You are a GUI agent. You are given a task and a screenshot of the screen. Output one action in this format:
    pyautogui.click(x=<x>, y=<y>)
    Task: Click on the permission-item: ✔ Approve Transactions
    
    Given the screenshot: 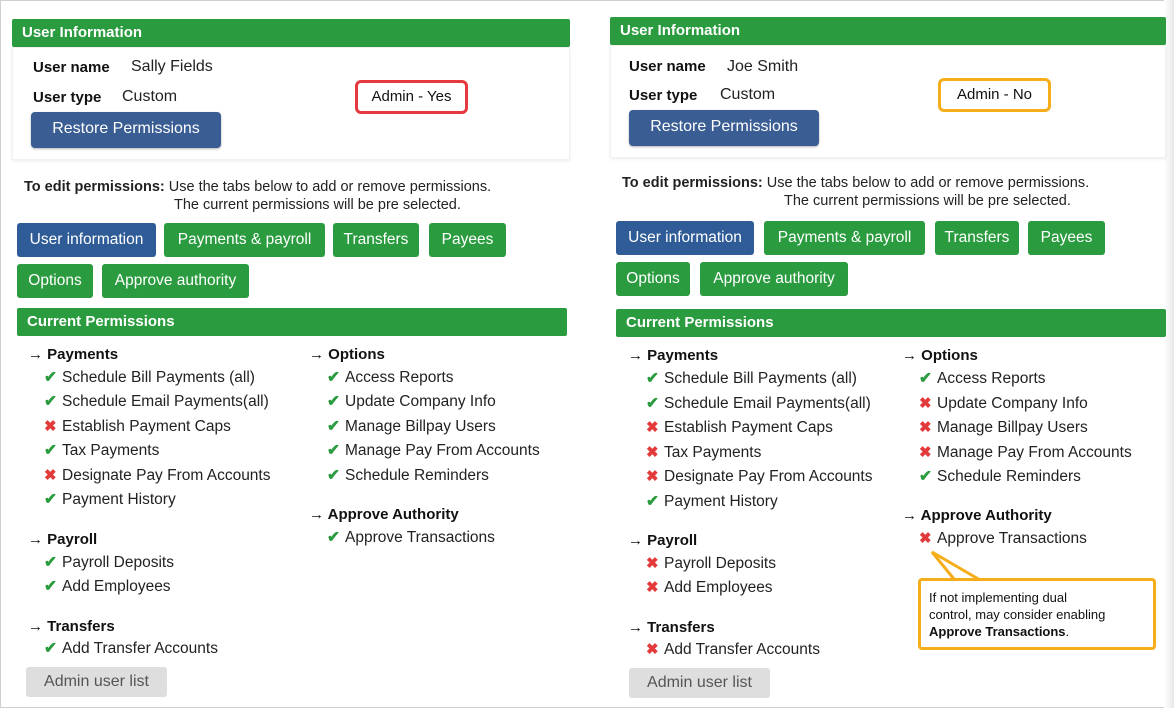 What is the action you would take?
    pyautogui.click(x=411, y=537)
    